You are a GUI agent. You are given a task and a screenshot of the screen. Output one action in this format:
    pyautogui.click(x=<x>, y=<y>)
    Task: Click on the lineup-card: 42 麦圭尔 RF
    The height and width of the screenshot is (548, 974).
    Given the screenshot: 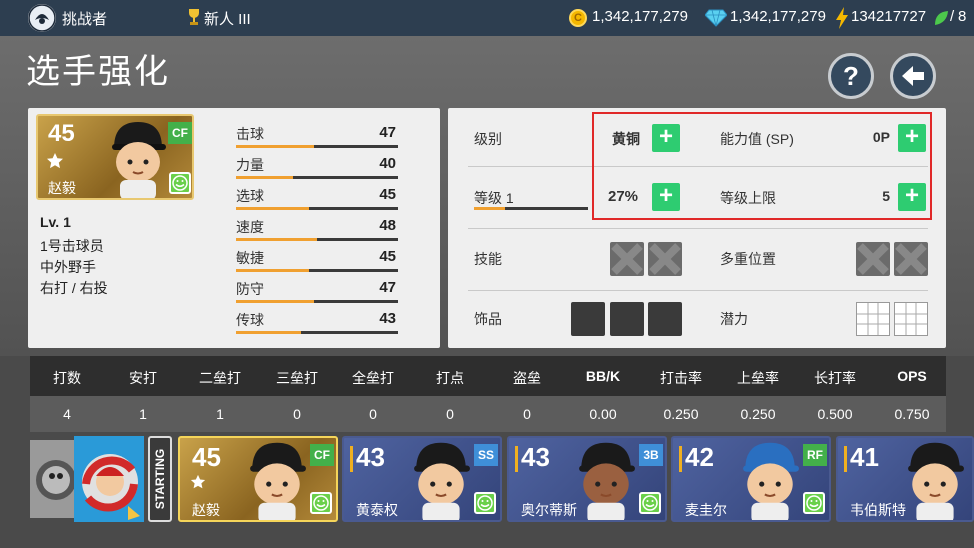 What is the action you would take?
    pyautogui.click(x=751, y=479)
    